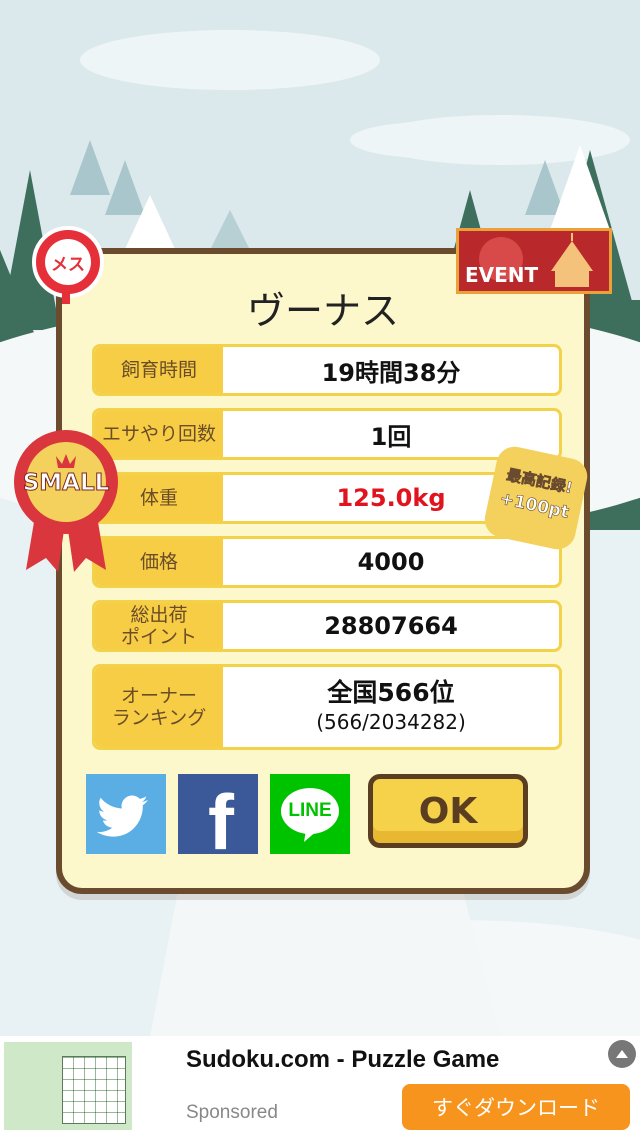 The height and width of the screenshot is (1136, 640). I want to click on ranking-sub: (566/2034282), so click(391, 722).